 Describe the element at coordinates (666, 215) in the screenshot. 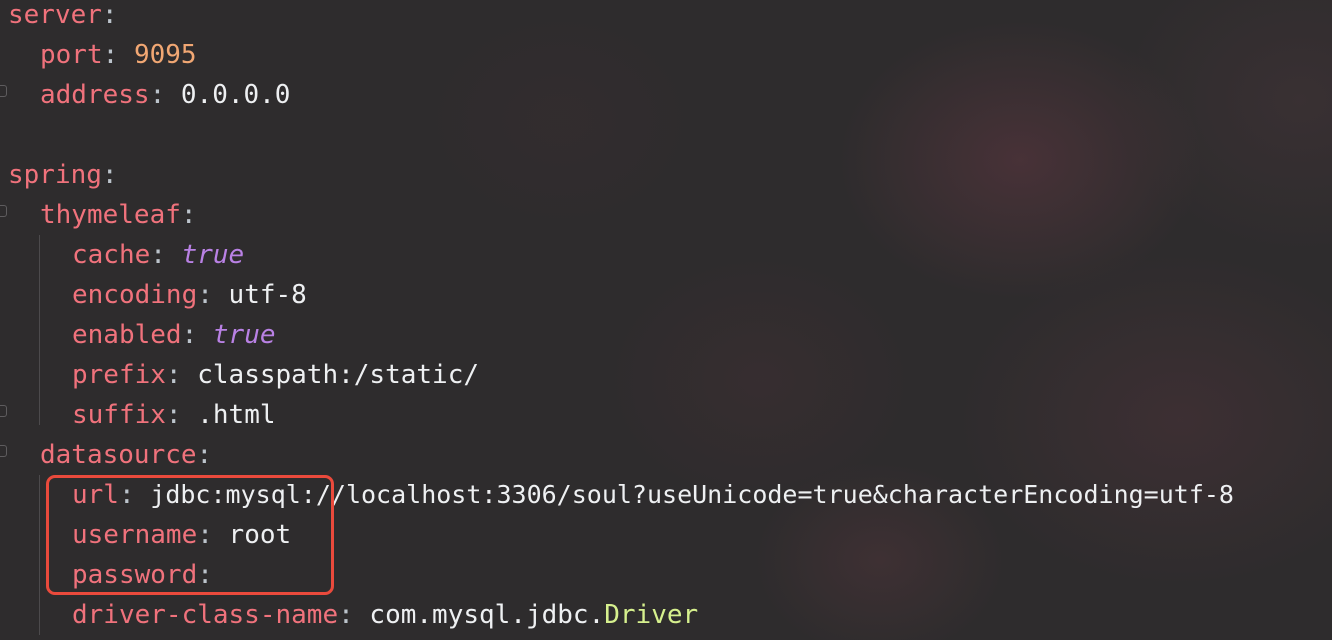

I see `code-line: thymeleaf:` at that location.